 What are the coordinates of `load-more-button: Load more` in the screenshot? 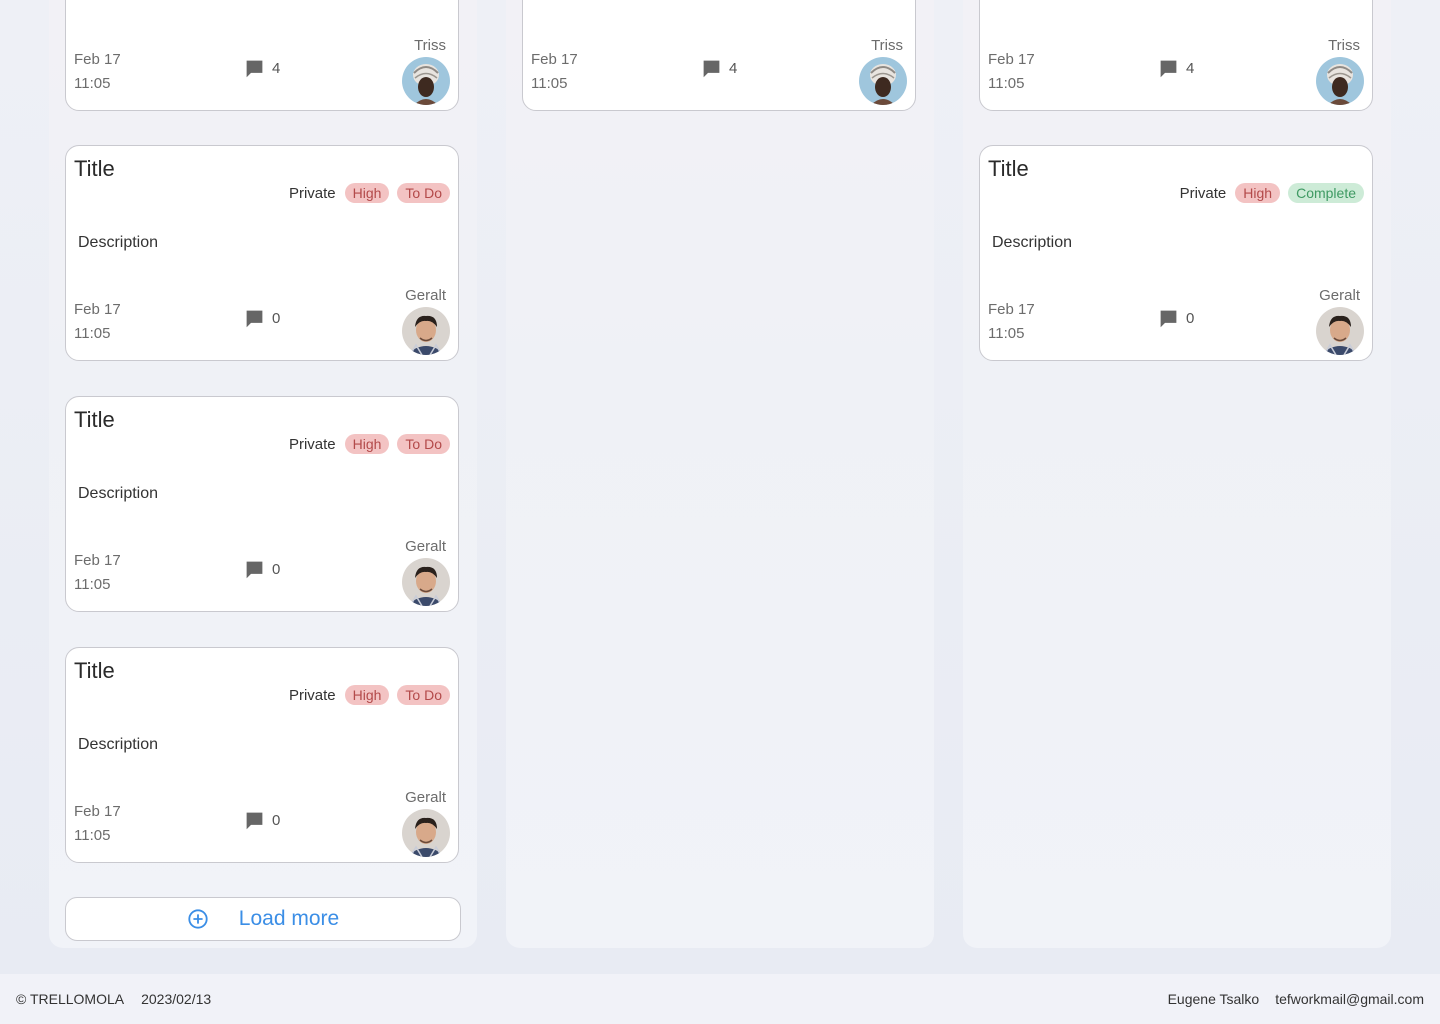 It's located at (263, 919).